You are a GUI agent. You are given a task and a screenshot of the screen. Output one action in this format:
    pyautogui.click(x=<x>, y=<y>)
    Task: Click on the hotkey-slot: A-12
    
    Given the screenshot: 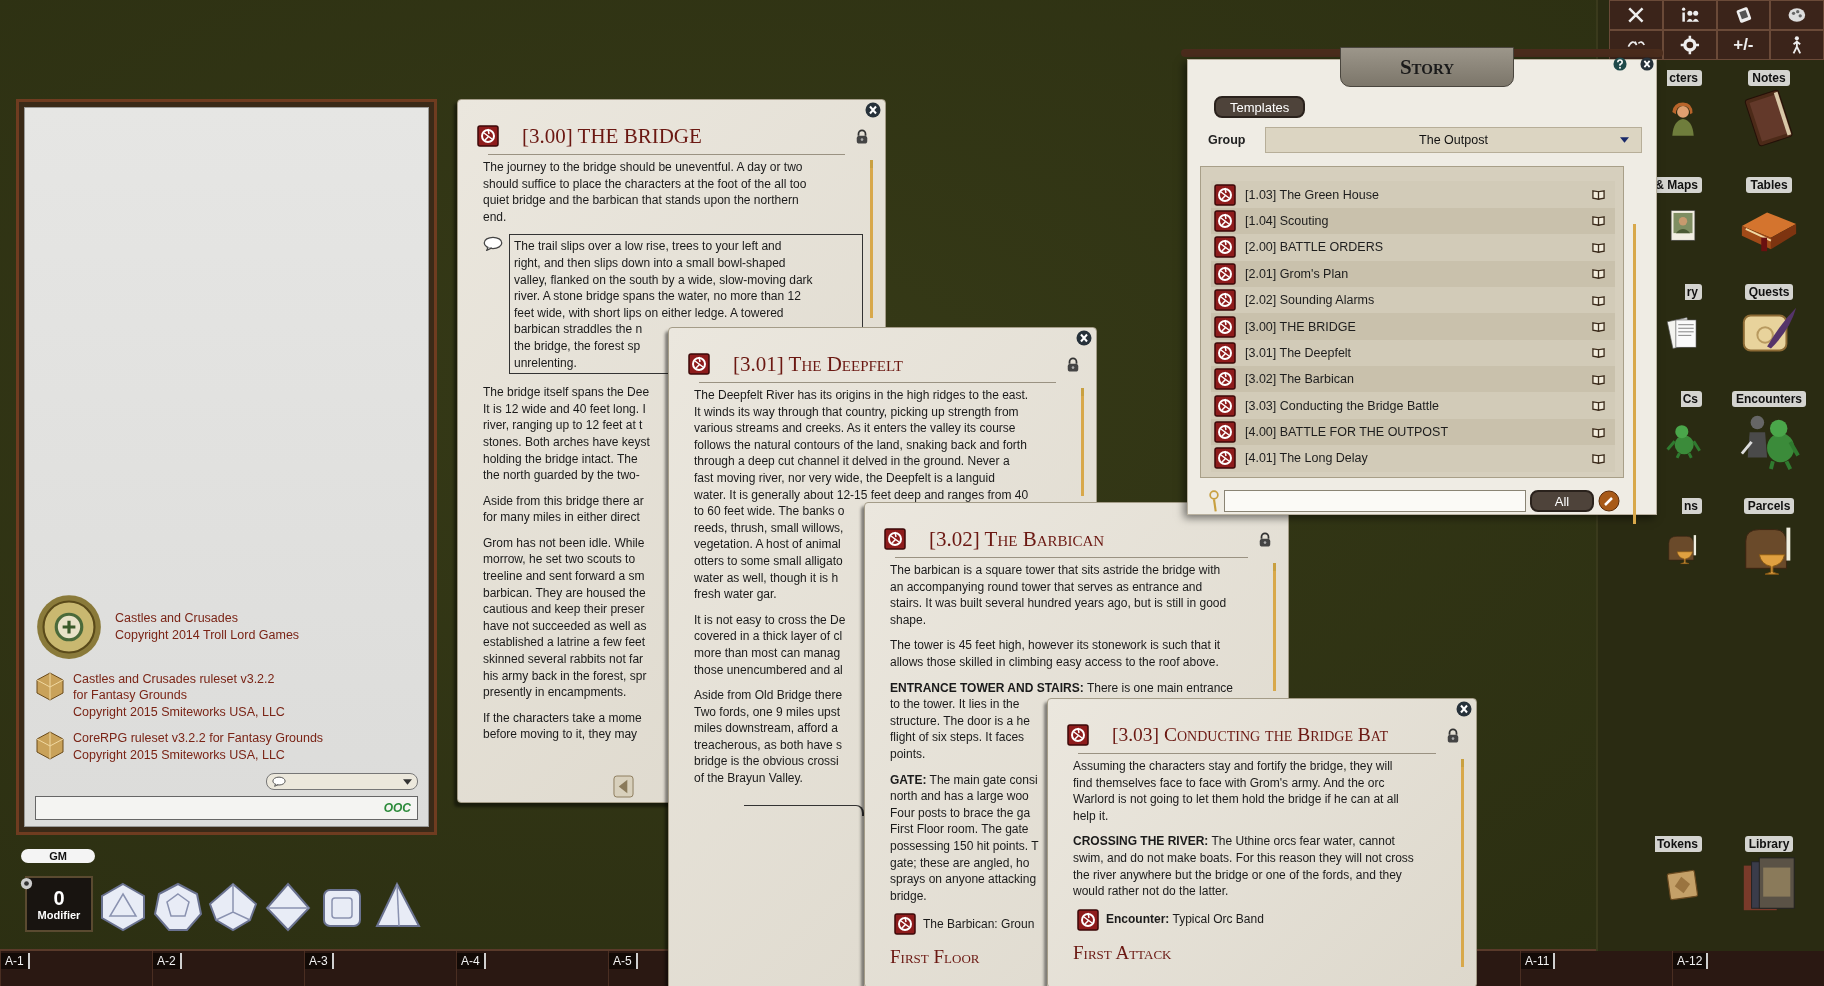 What is the action you would take?
    pyautogui.click(x=1691, y=961)
    